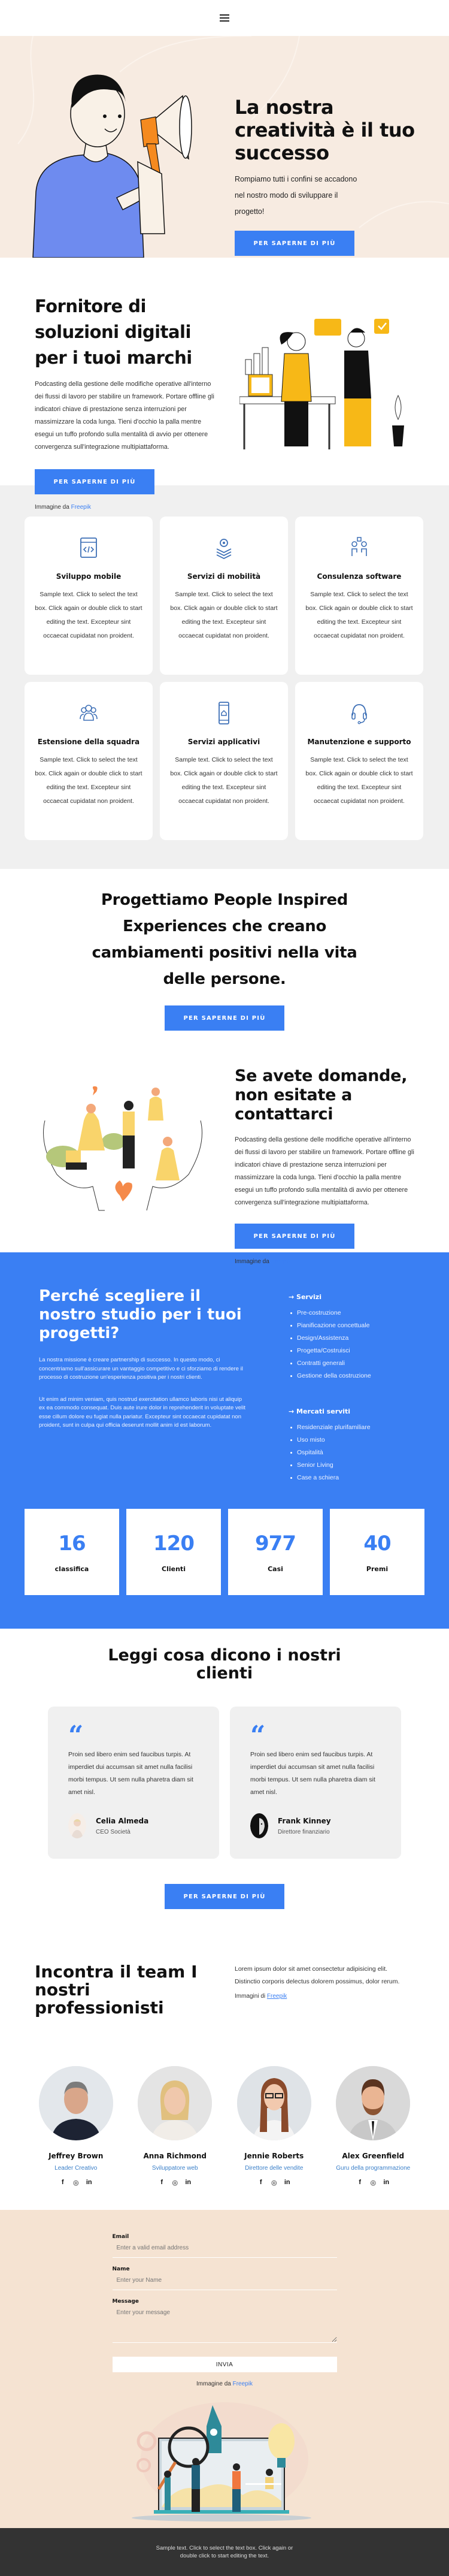  I want to click on team-member-name: Anna Richmond, so click(175, 2156).